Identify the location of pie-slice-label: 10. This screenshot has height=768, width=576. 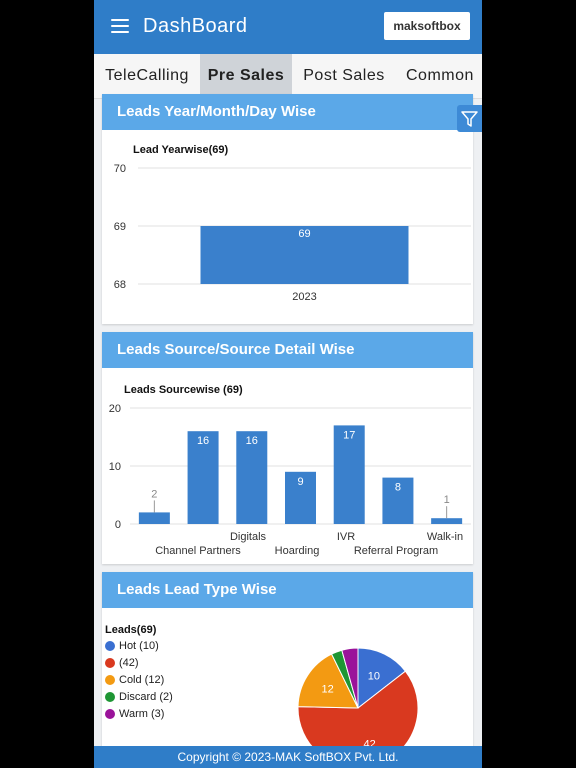
(374, 677).